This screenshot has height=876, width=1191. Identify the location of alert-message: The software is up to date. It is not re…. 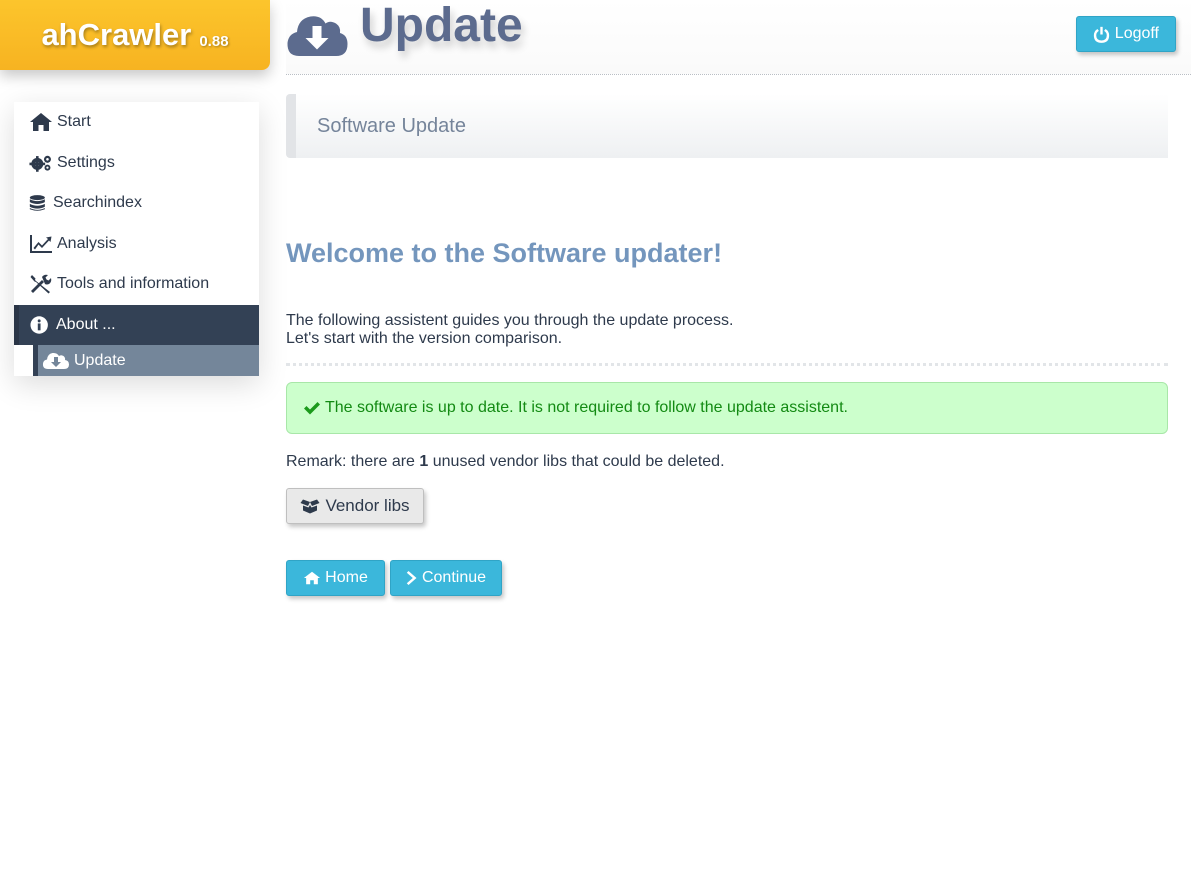
(586, 407).